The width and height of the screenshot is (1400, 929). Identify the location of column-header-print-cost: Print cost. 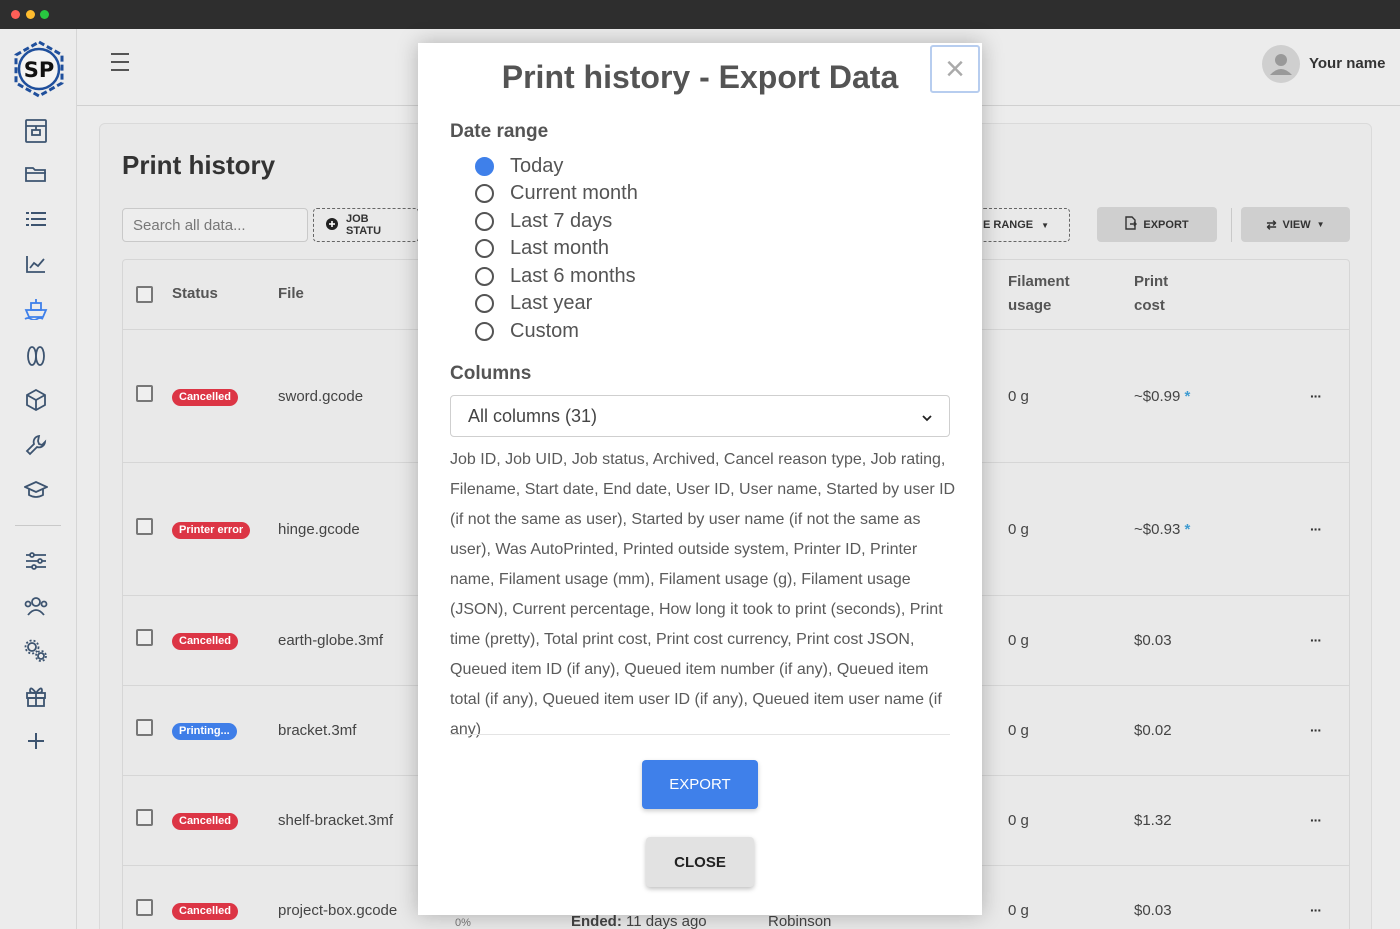
(1151, 294).